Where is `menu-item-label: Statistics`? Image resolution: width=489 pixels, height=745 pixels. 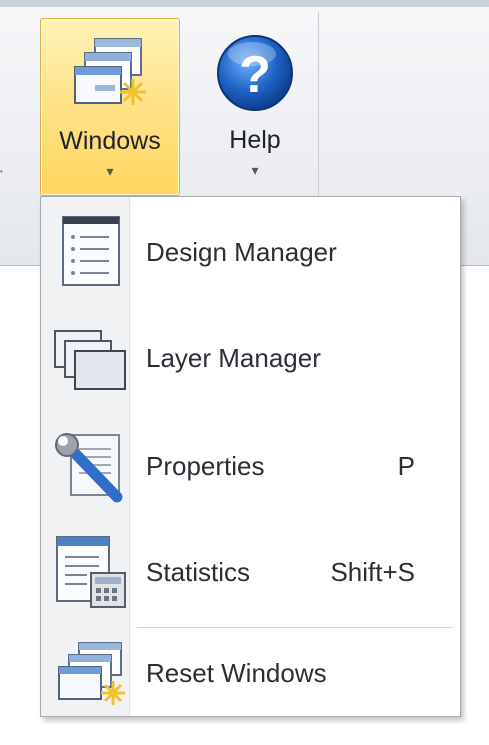
menu-item-label: Statistics is located at coordinates (198, 572).